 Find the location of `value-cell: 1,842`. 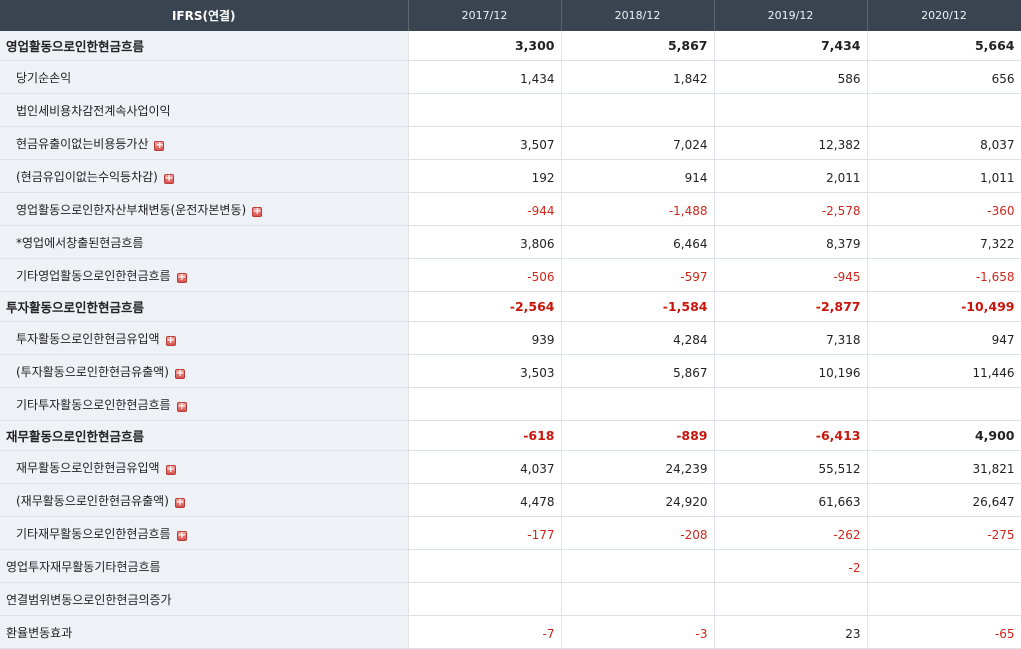

value-cell: 1,842 is located at coordinates (638, 77).